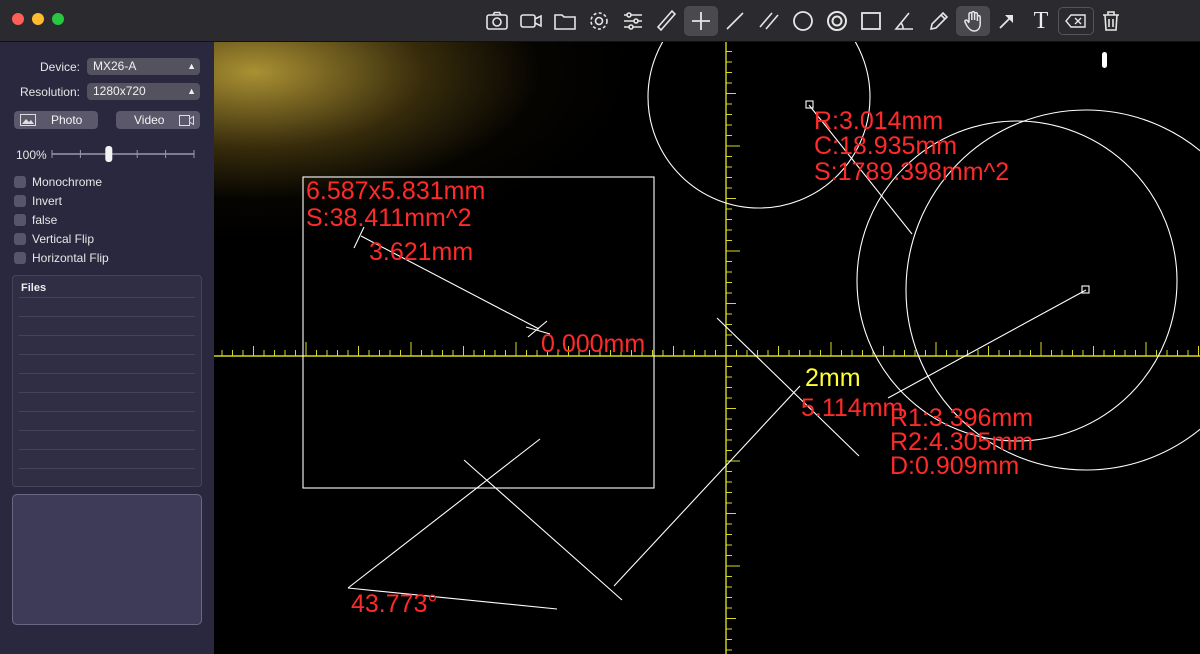  Describe the element at coordinates (34, 288) in the screenshot. I see `files-title: Files` at that location.